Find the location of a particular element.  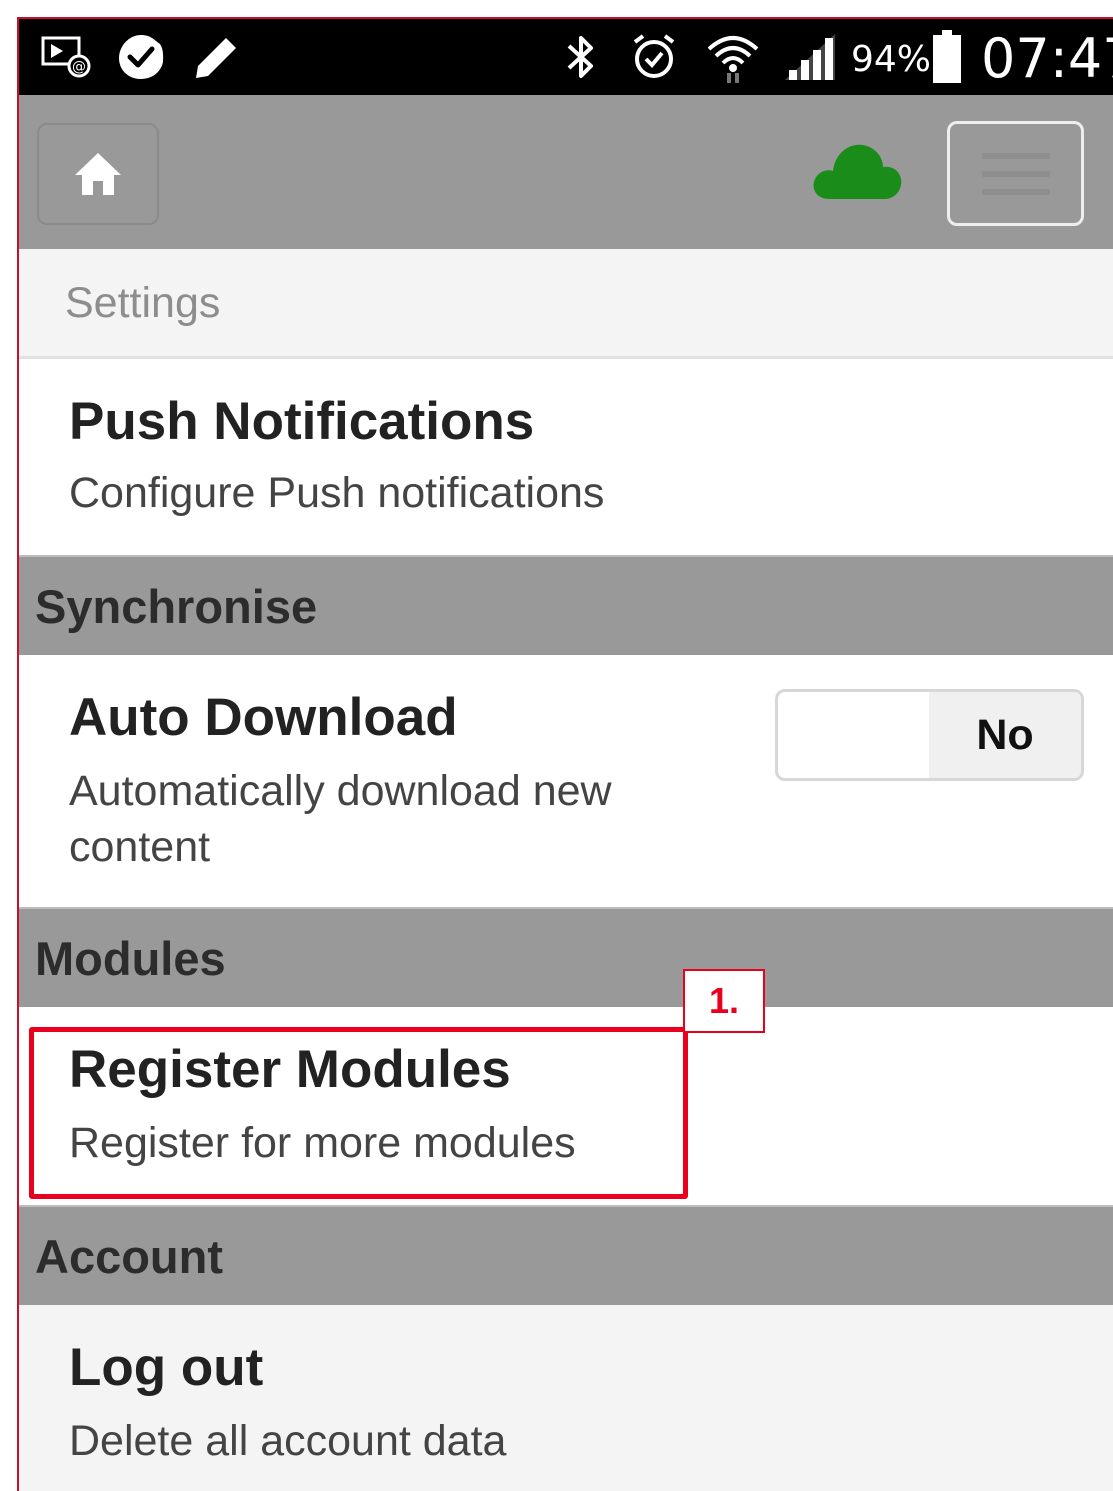

menu-button is located at coordinates (1015, 173).